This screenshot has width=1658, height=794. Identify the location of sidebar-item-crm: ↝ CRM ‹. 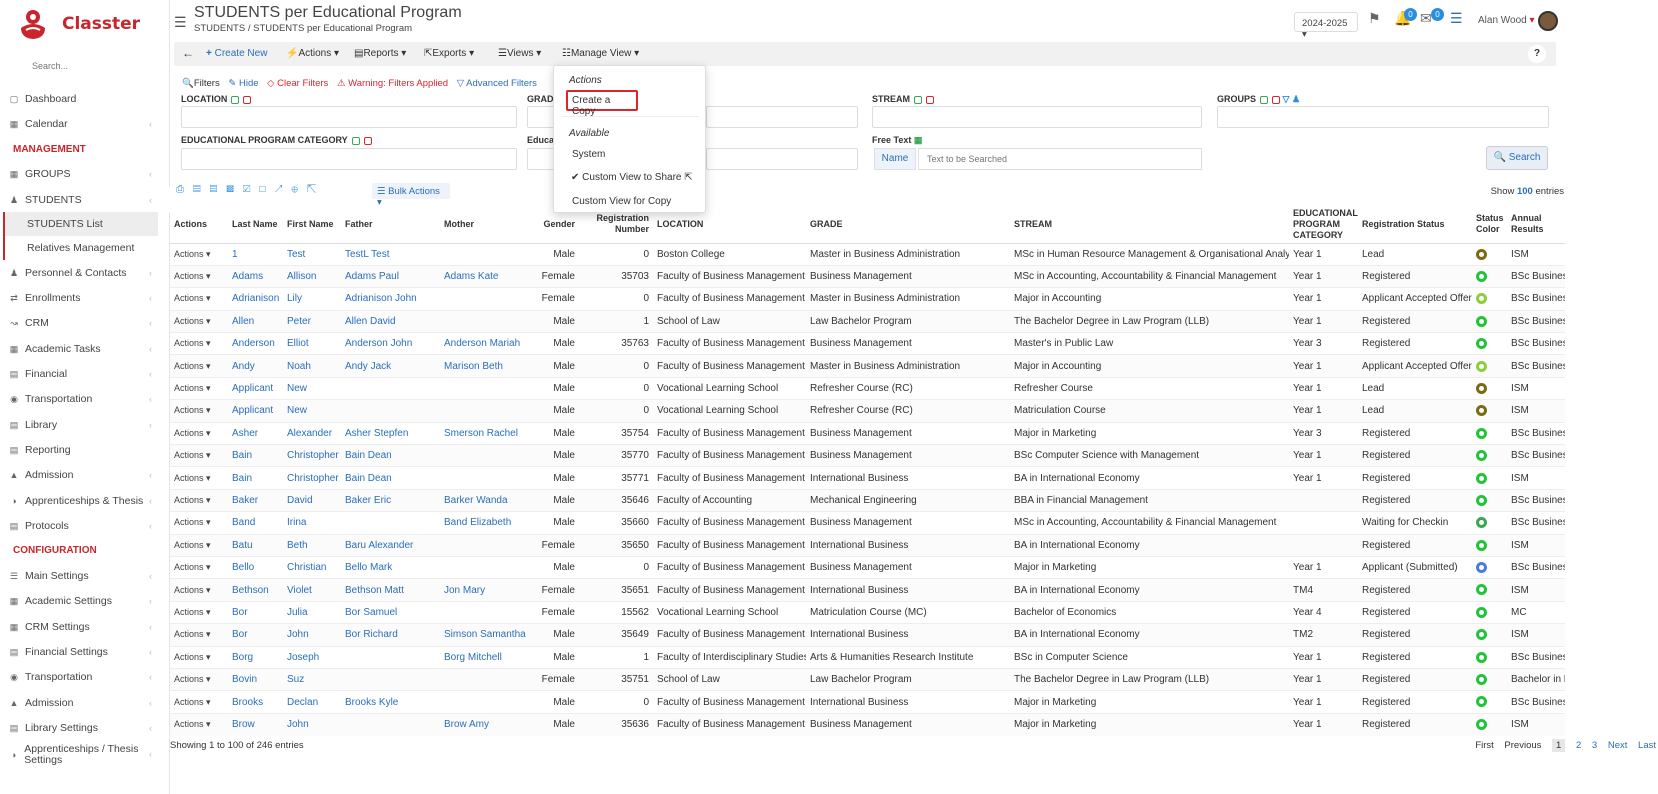
(85, 323).